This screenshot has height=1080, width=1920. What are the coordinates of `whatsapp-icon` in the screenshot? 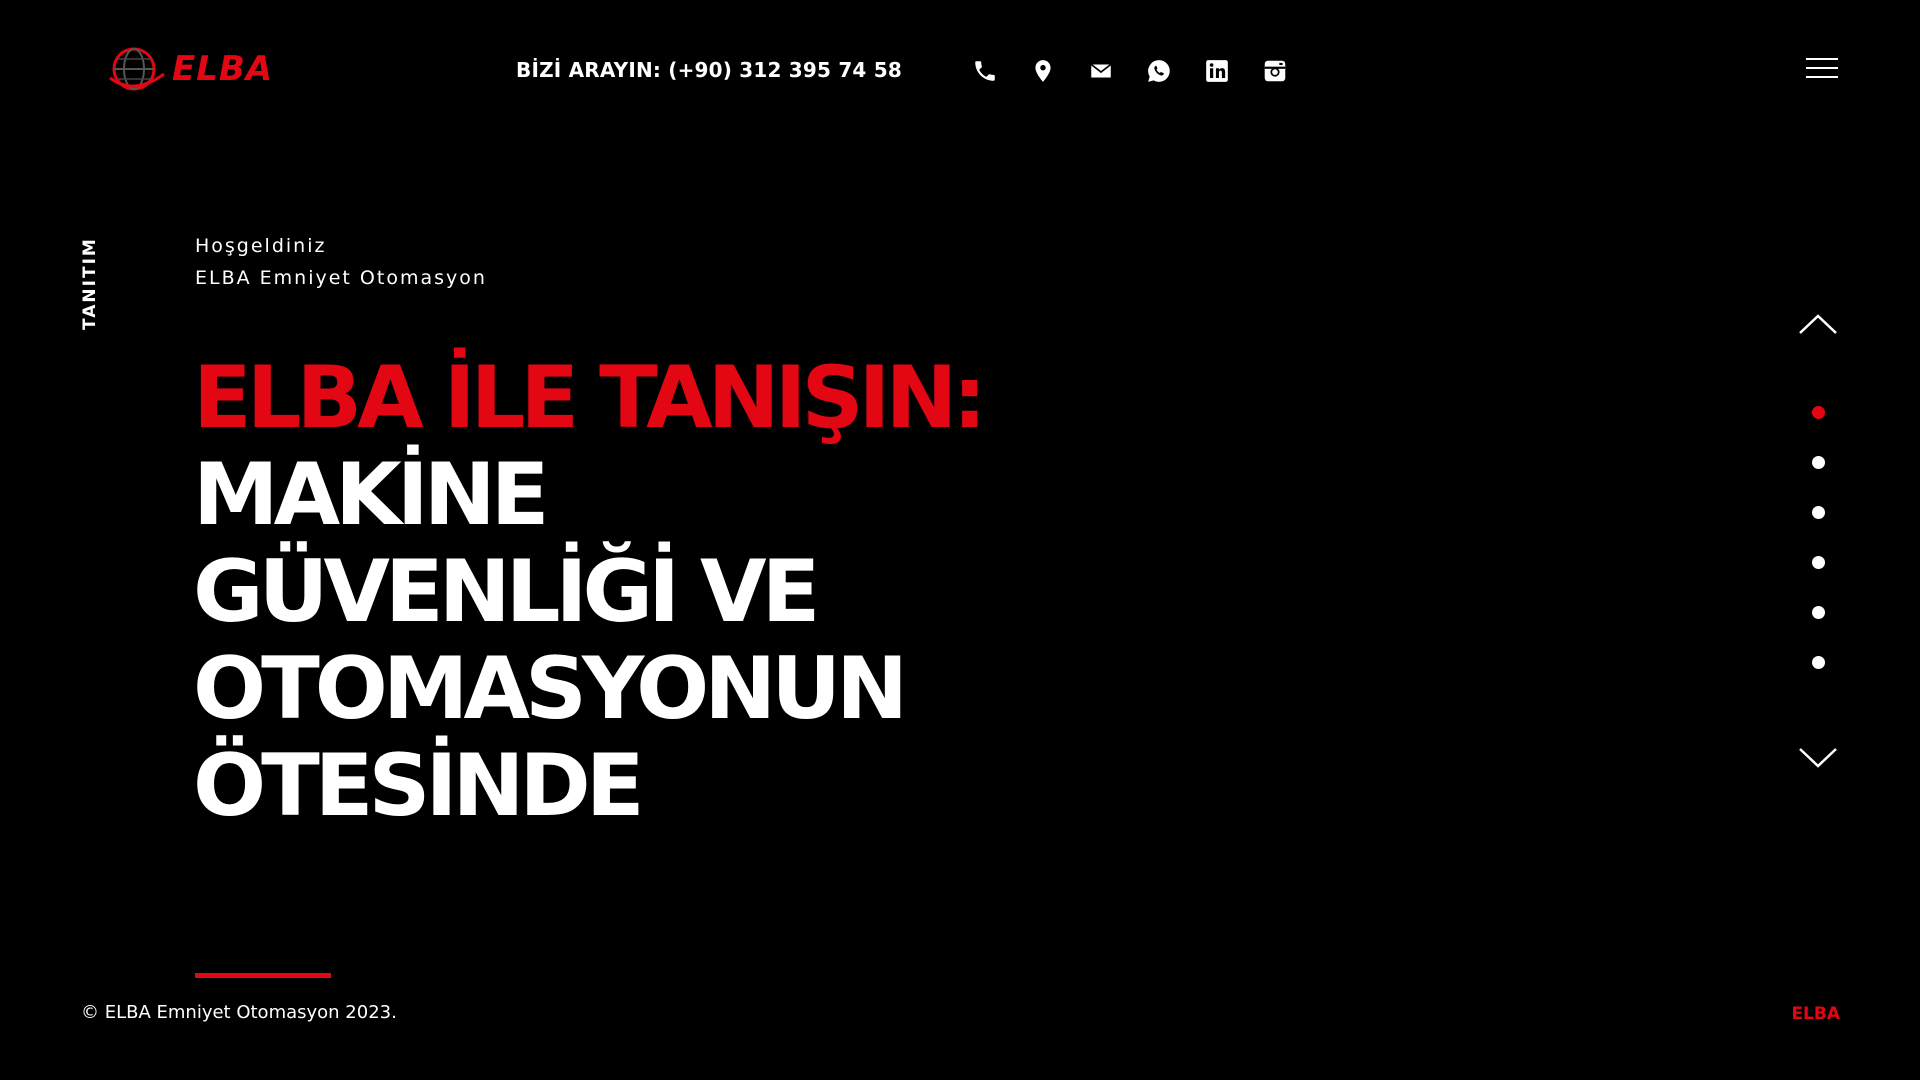 It's located at (1159, 71).